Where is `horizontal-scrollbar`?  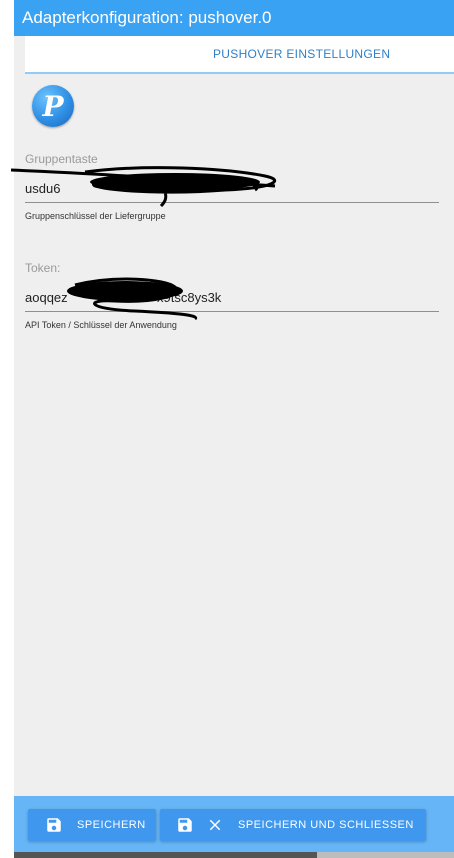
horizontal-scrollbar is located at coordinates (234, 855).